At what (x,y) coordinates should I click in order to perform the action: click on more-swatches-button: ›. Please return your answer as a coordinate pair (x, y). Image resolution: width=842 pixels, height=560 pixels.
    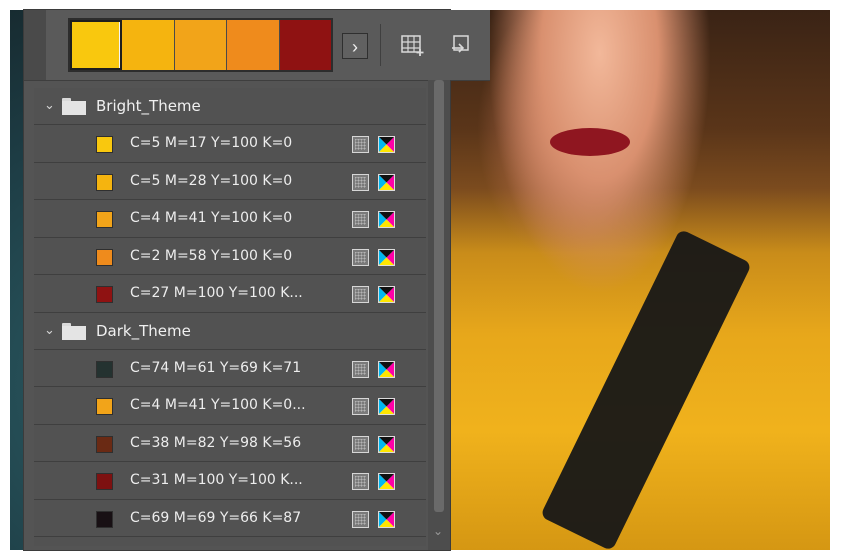
    Looking at the image, I should click on (355, 46).